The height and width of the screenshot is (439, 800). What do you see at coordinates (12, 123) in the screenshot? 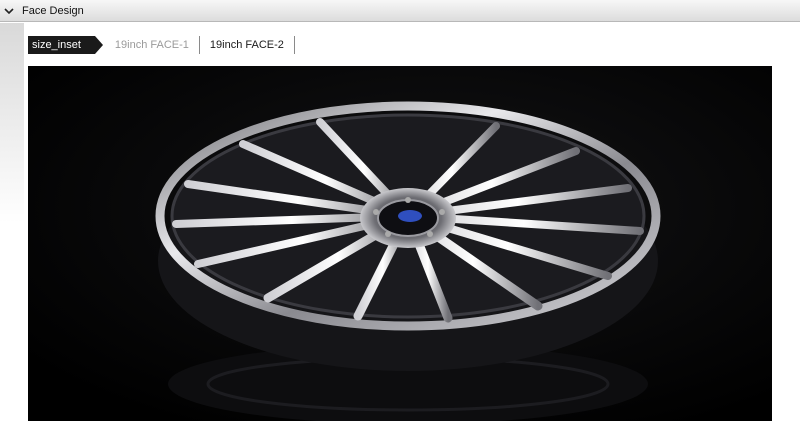
I see `side-shade` at bounding box center [12, 123].